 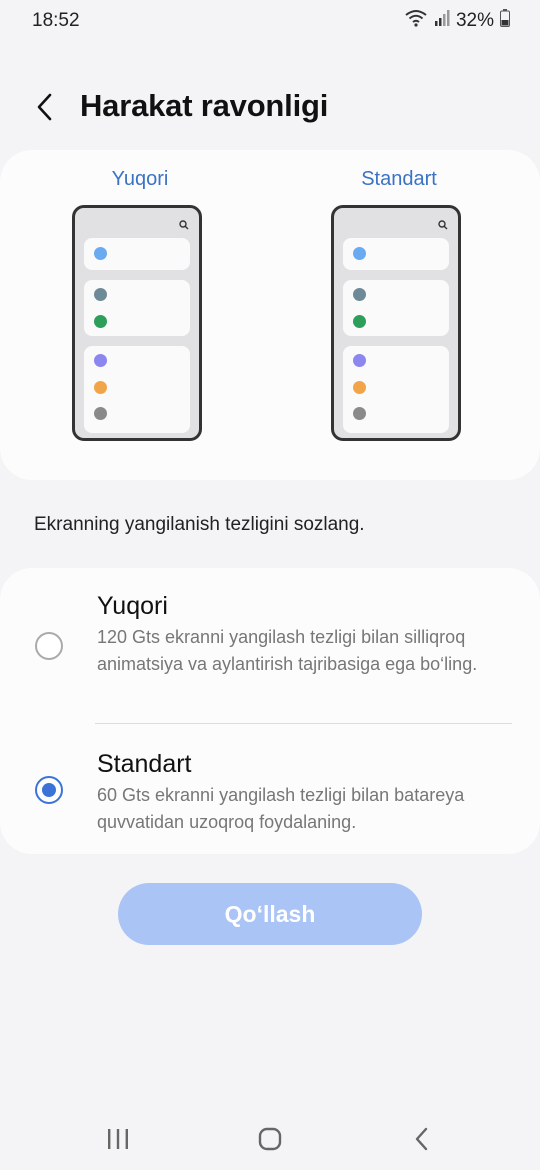 What do you see at coordinates (56, 20) in the screenshot?
I see `status-time: 18:52` at bounding box center [56, 20].